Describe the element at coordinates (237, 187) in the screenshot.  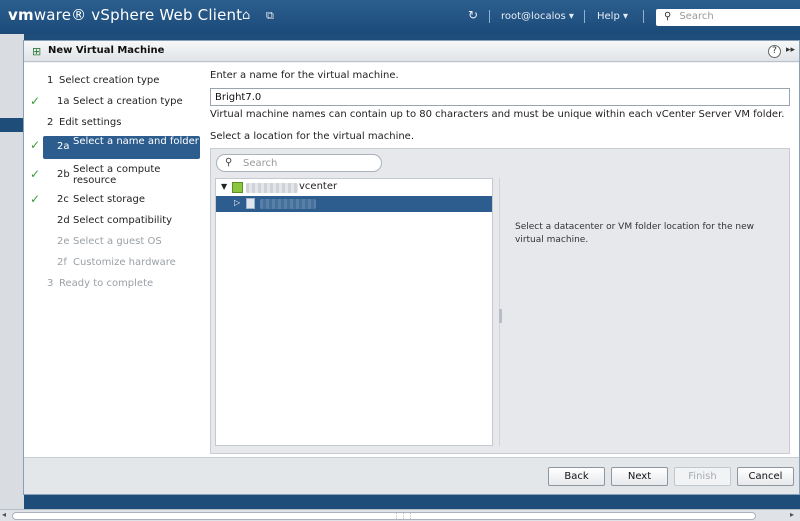
I see `vcenter-icon` at that location.